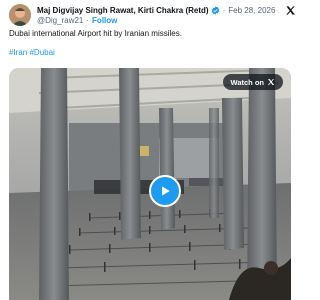 Image resolution: width=320 pixels, height=300 pixels. What do you see at coordinates (251, 10) in the screenshot?
I see `post-date: Feb 28, 2026` at bounding box center [251, 10].